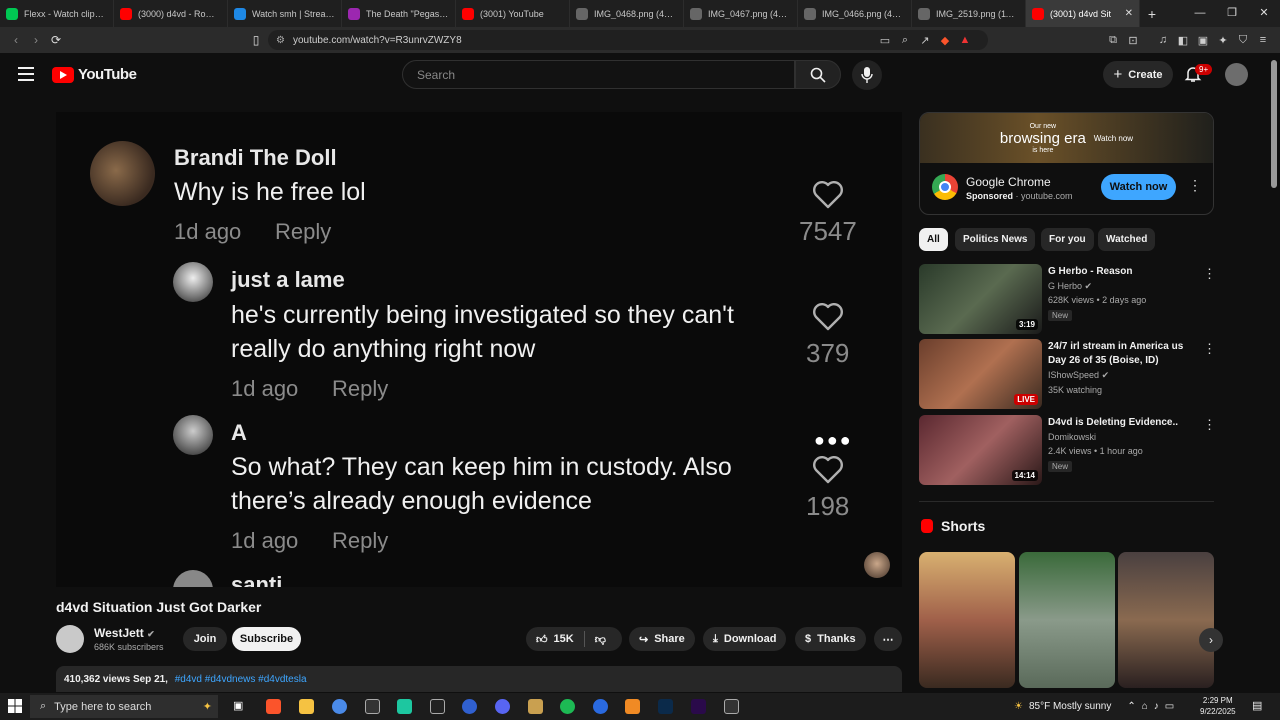 The height and width of the screenshot is (720, 1280). What do you see at coordinates (1263, 40) in the screenshot?
I see `menu-icon: ≡` at bounding box center [1263, 40].